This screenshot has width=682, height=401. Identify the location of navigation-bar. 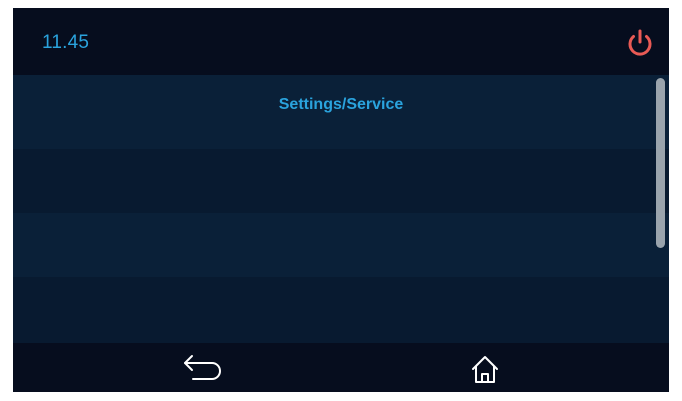
(341, 367).